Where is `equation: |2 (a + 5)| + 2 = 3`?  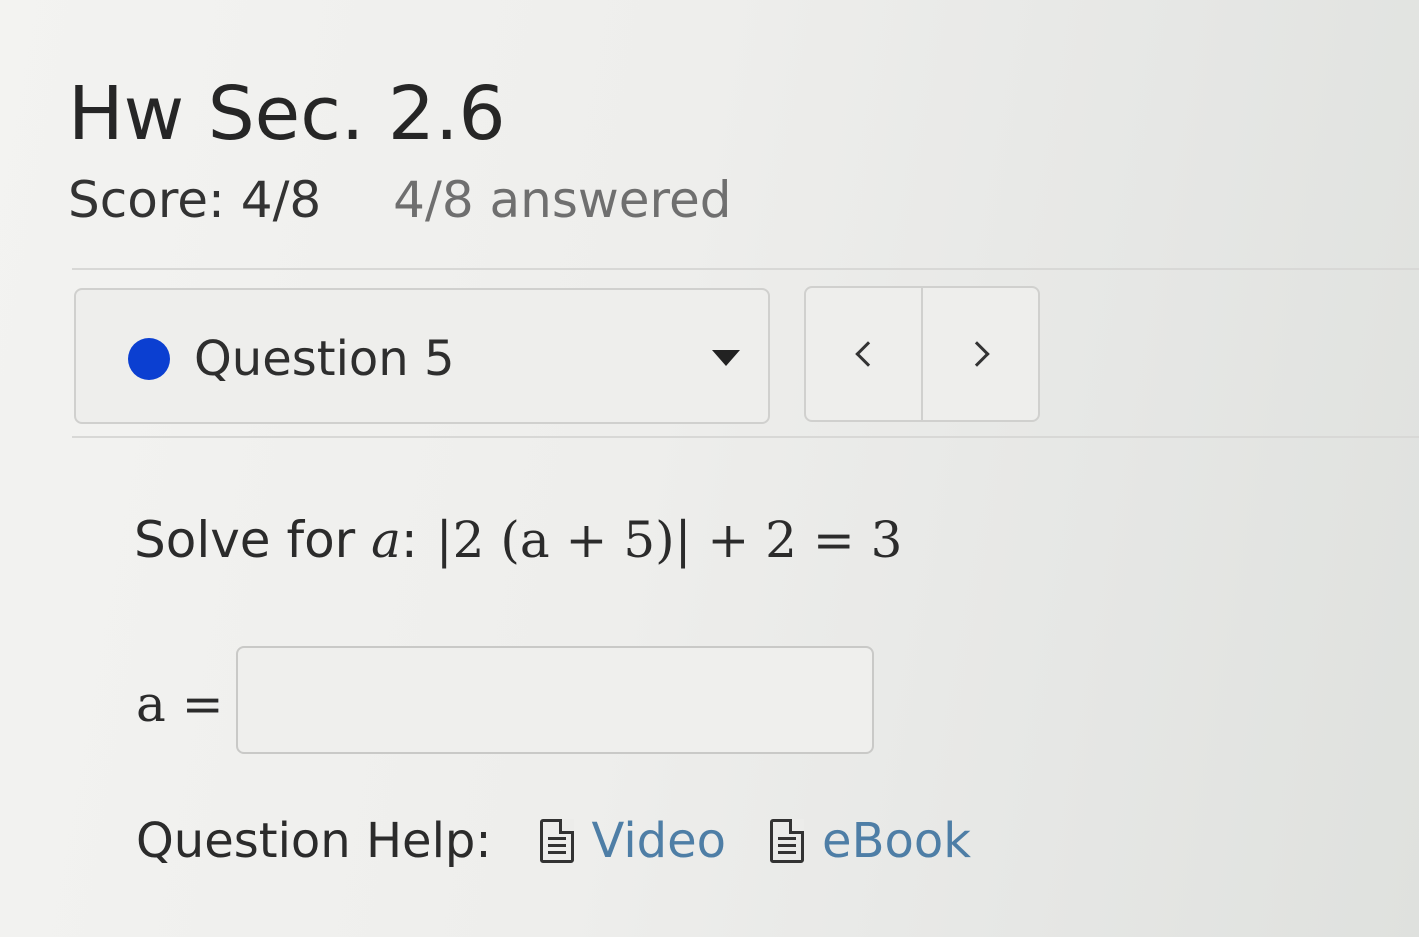 equation: |2 (a + 5)| + 2 = 3 is located at coordinates (669, 540).